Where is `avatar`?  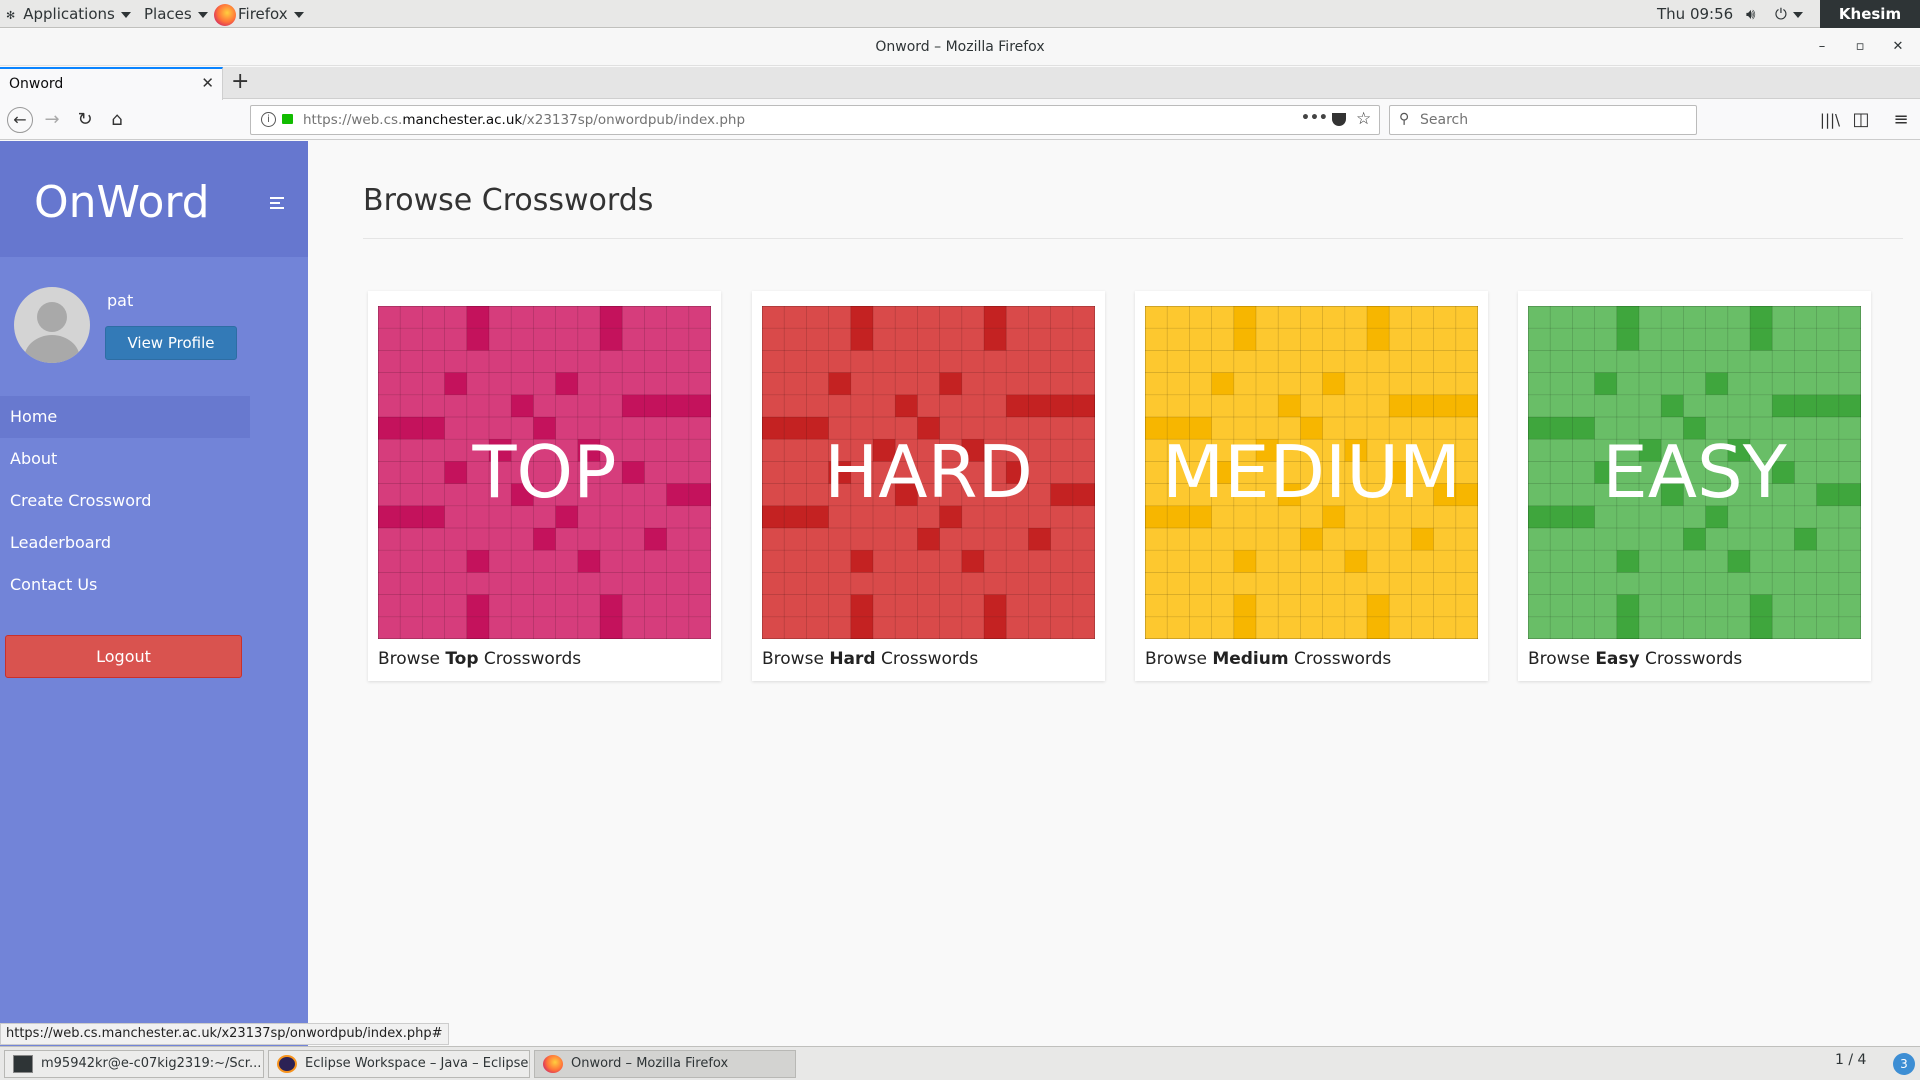 avatar is located at coordinates (52, 325).